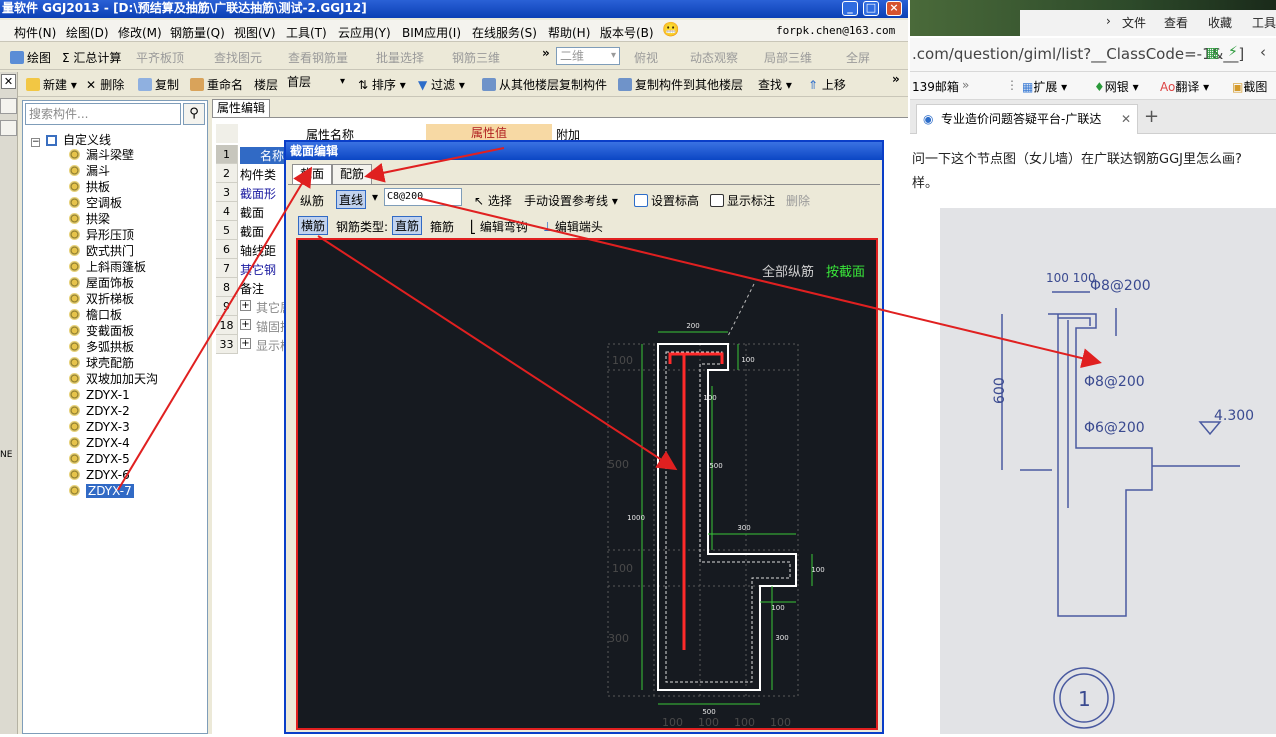 The image size is (1276, 737). What do you see at coordinates (775, 84) in the screenshot?
I see `find-button: 查找 ▾` at bounding box center [775, 84].